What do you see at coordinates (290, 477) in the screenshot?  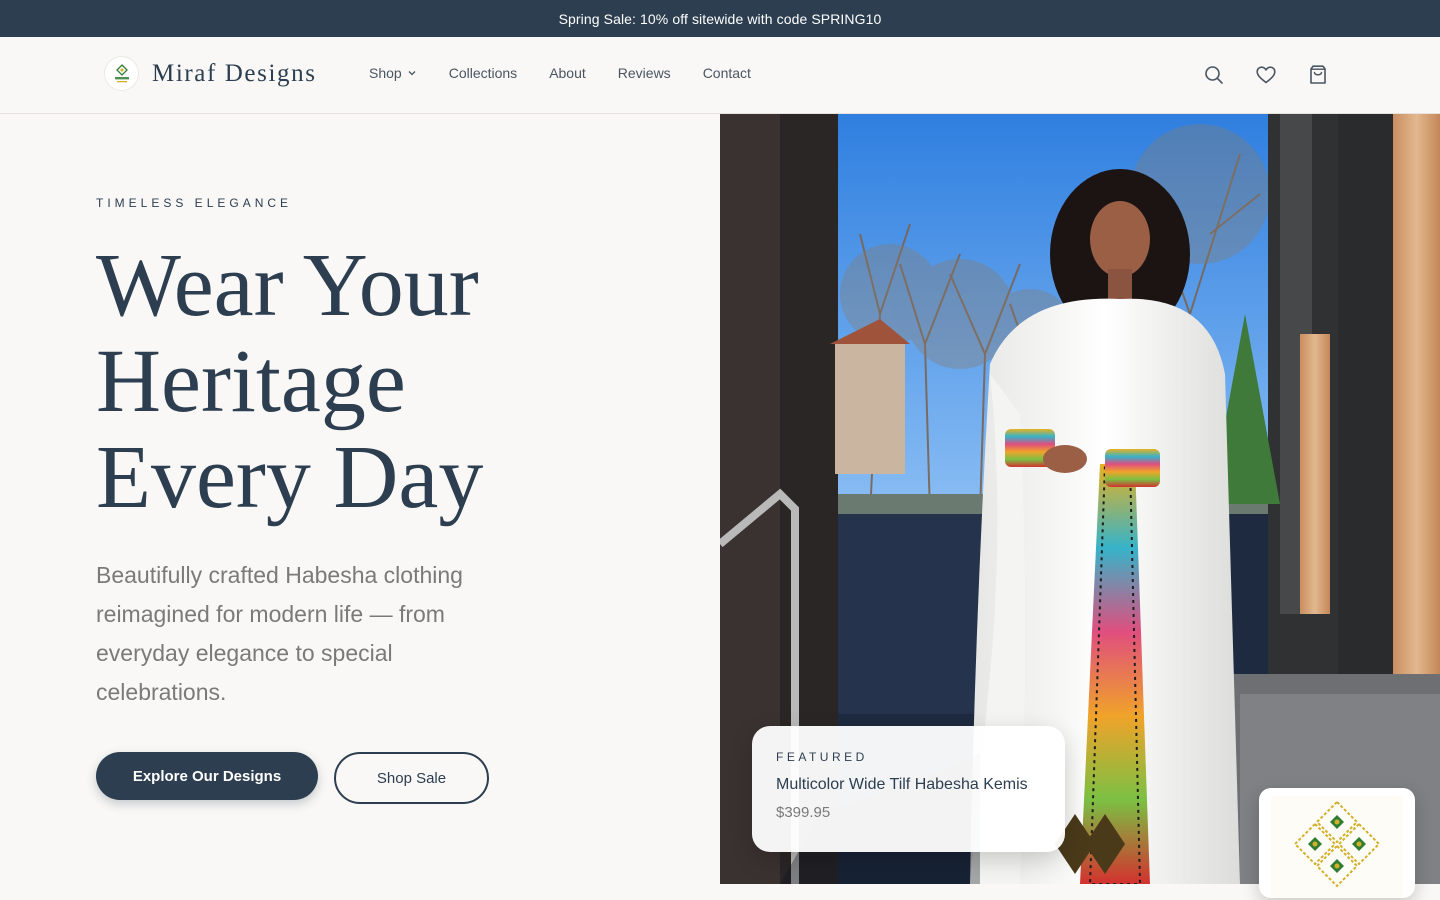 I see `hero-title-line: Every Day` at bounding box center [290, 477].